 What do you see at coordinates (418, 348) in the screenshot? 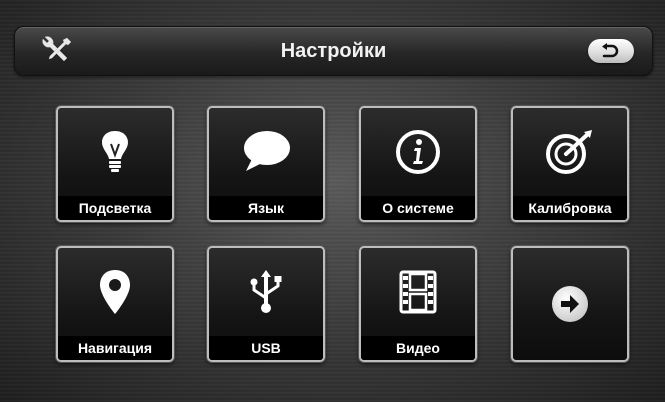
I see `tile-label: Видео` at bounding box center [418, 348].